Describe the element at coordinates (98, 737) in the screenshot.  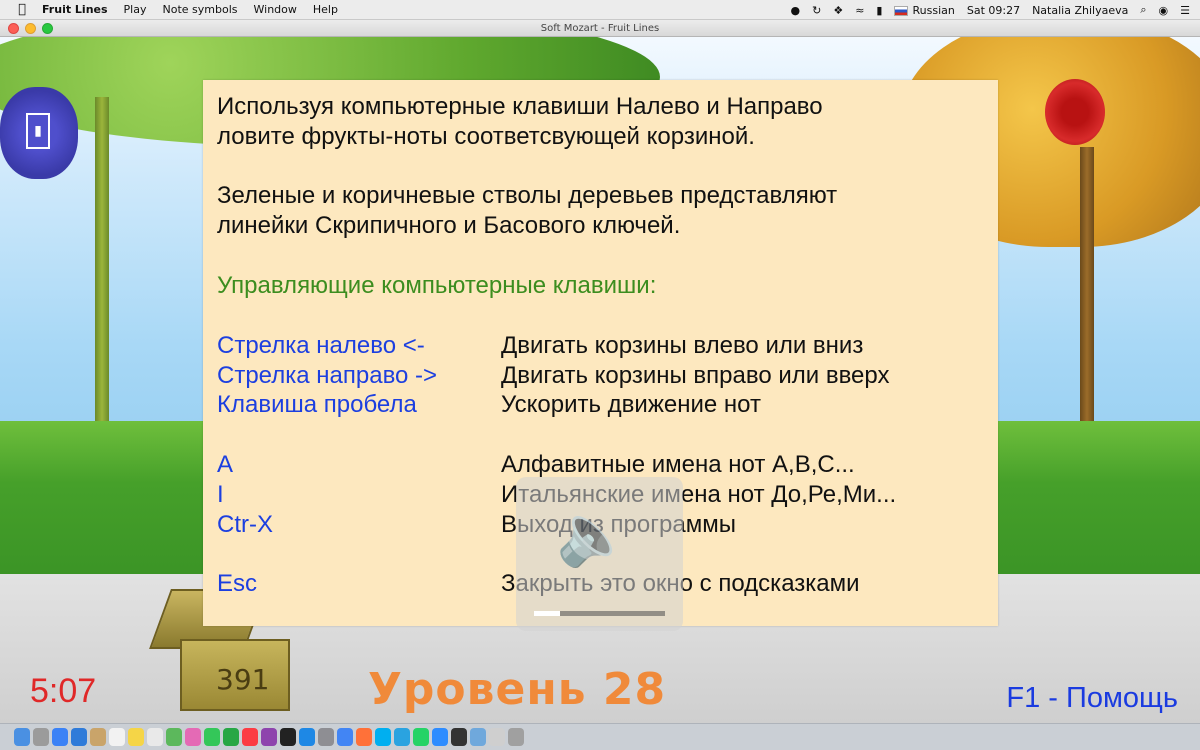
I see `contacts-icon` at that location.